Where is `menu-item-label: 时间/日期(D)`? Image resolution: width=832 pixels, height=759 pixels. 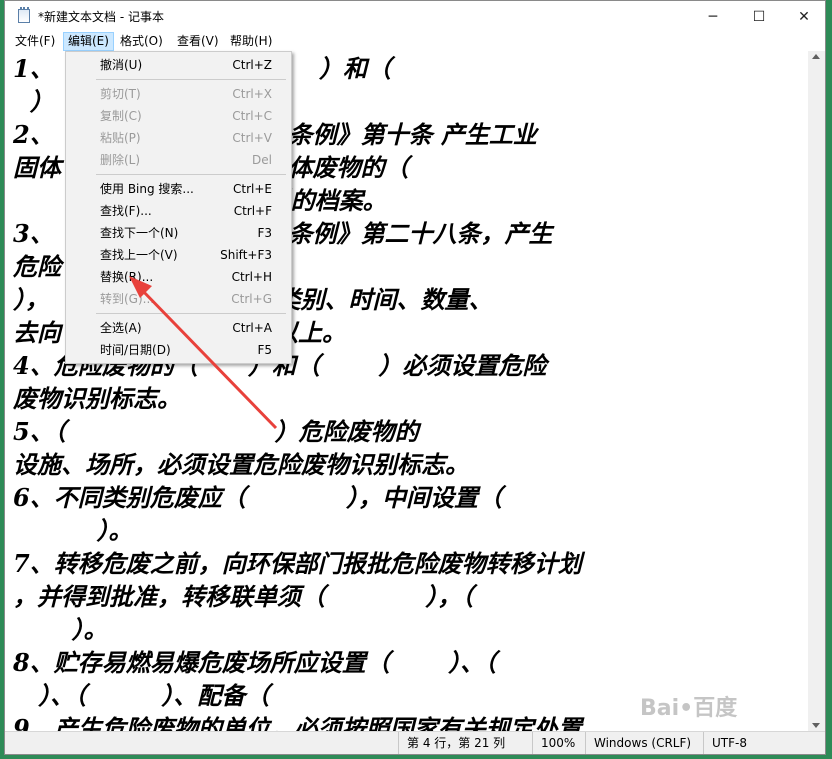
menu-item-label: 时间/日期(D) is located at coordinates (135, 350).